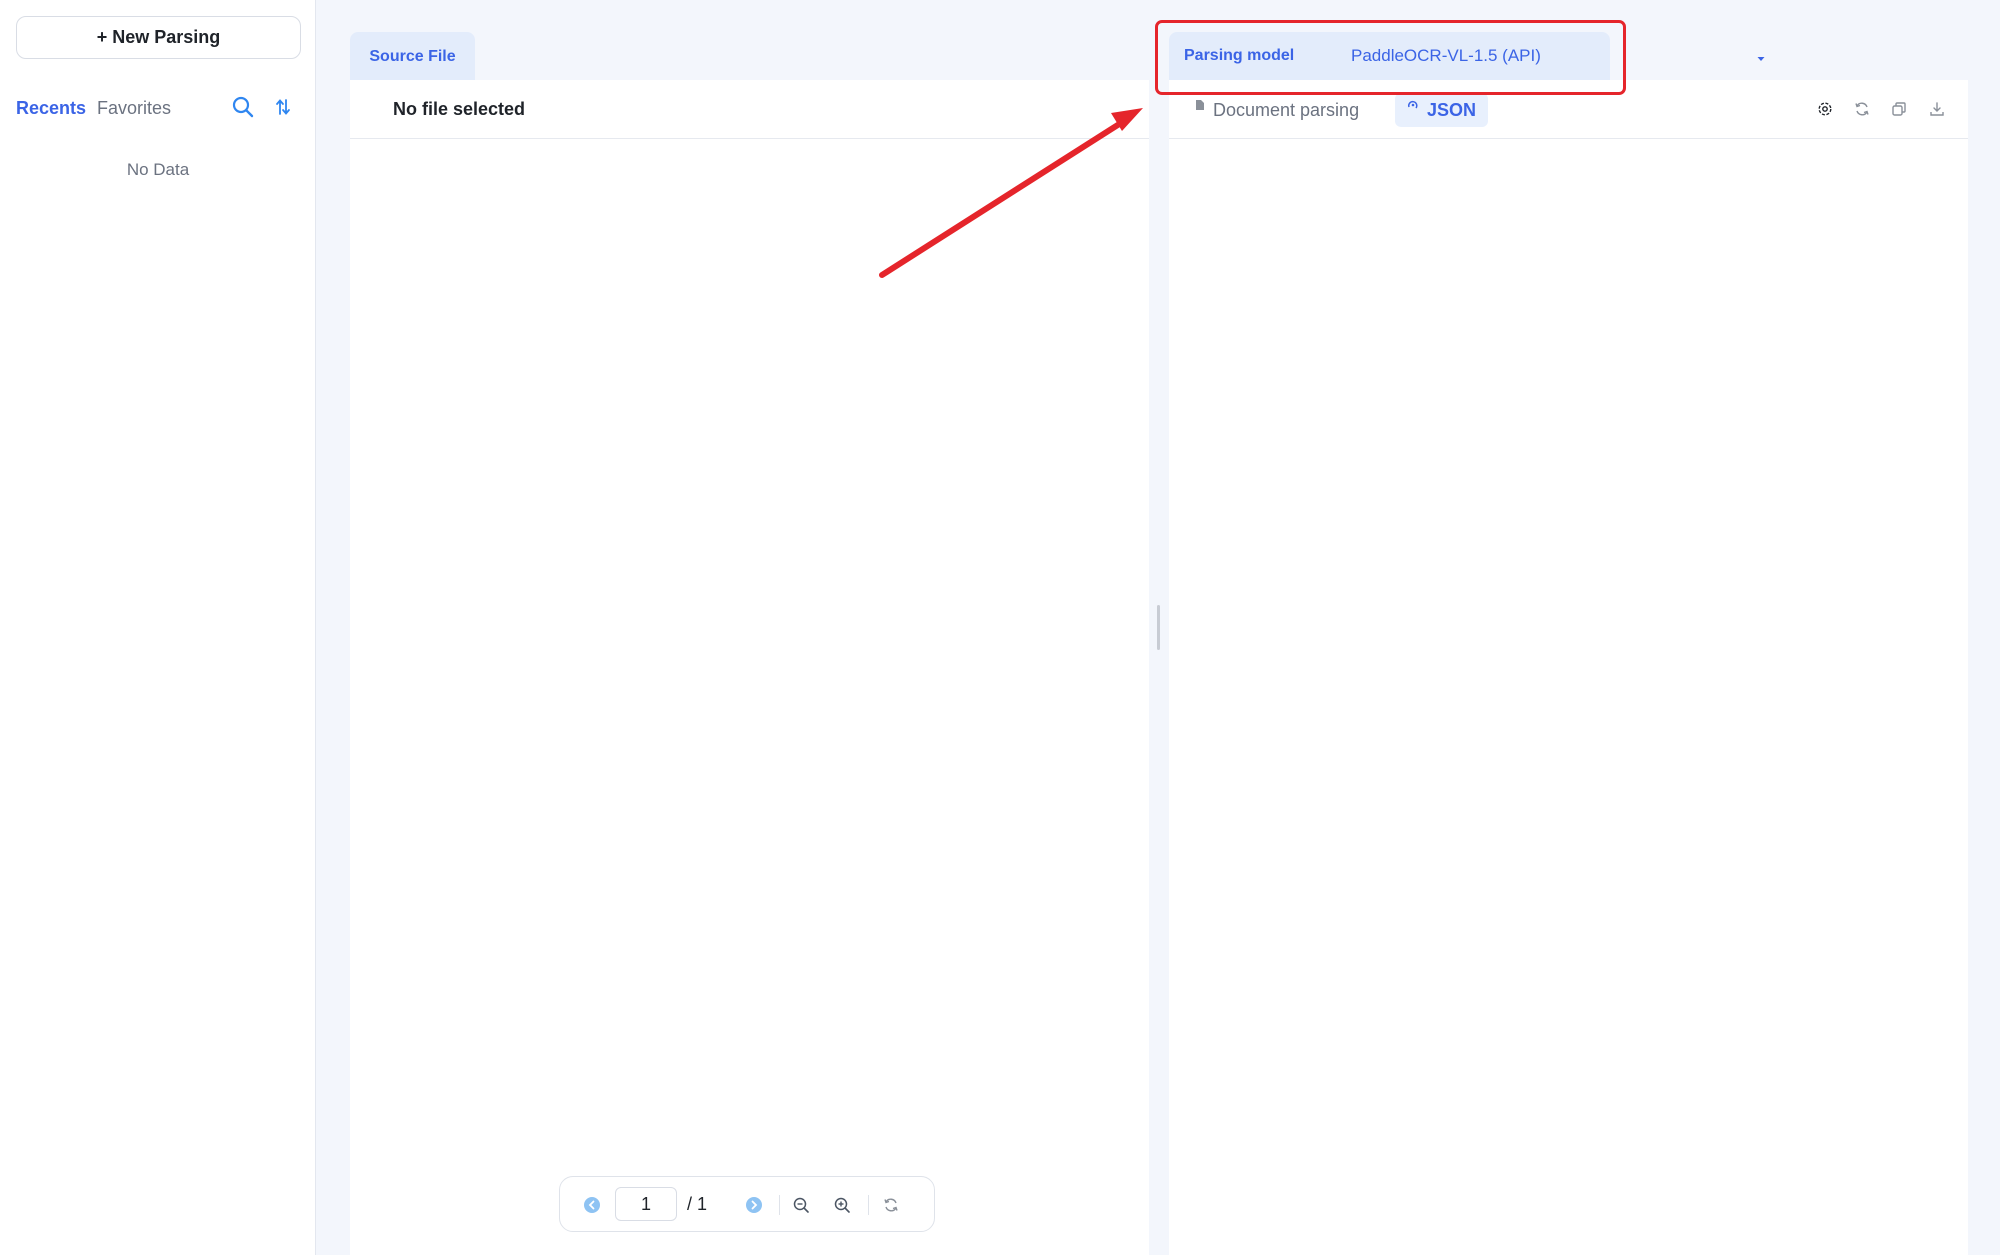 The width and height of the screenshot is (2000, 1255). What do you see at coordinates (801, 1205) in the screenshot?
I see `zoom-out-icon` at bounding box center [801, 1205].